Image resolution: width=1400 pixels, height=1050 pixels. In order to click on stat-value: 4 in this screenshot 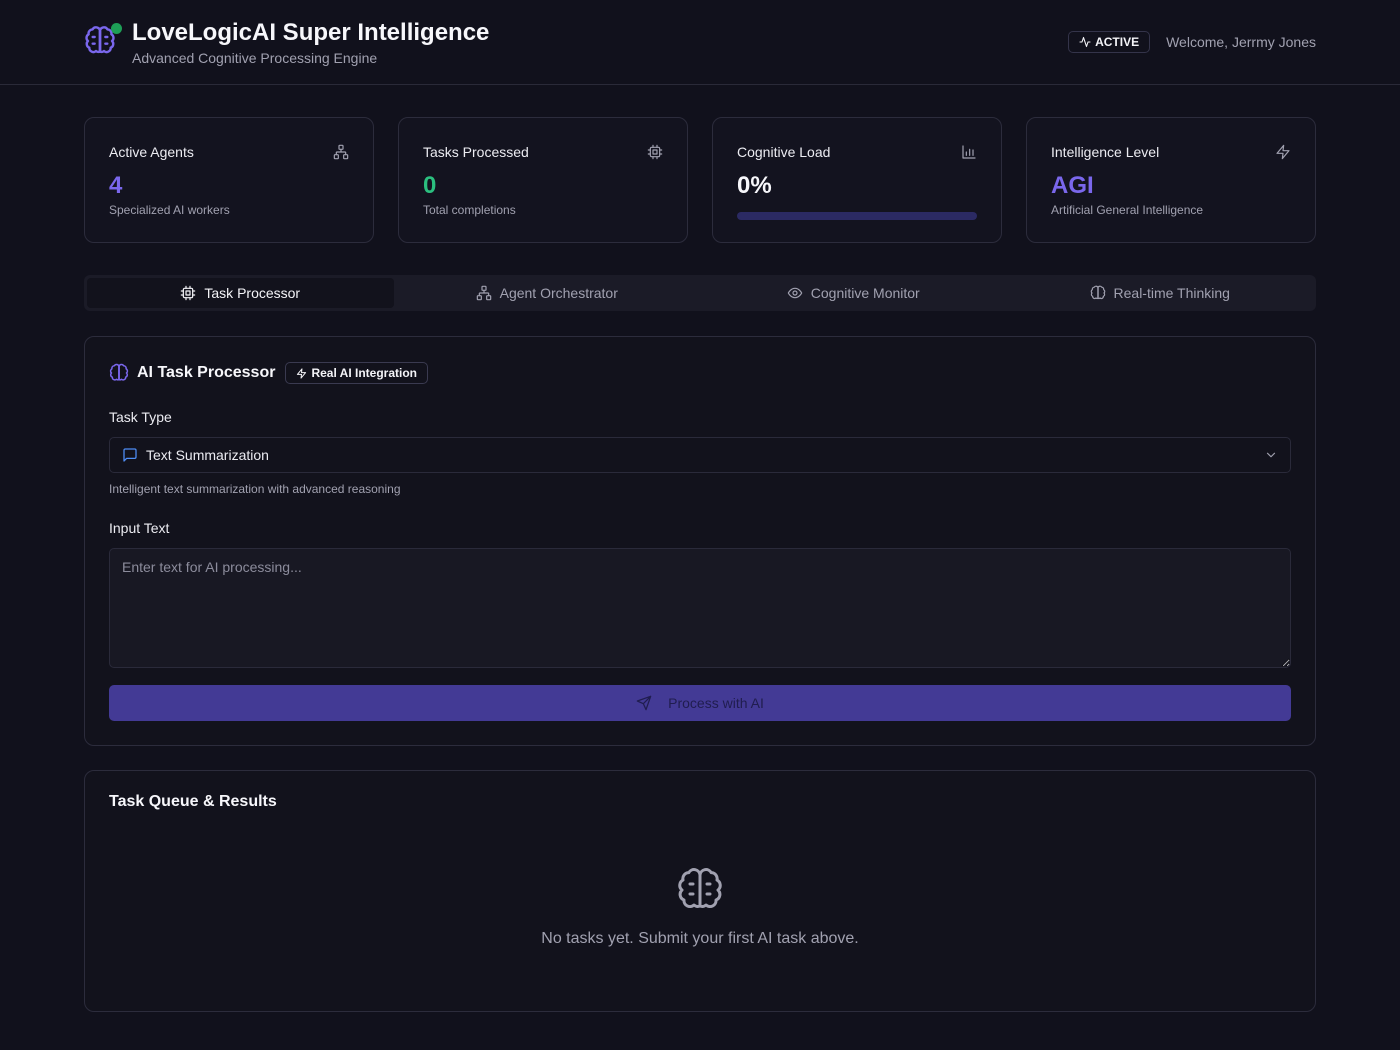, I will do `click(116, 185)`.